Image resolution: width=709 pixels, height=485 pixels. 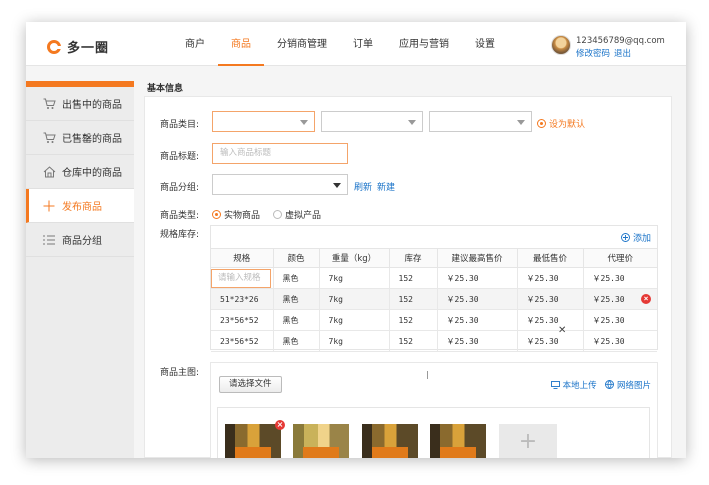 I want to click on col-agent-price: 代理价, so click(x=619, y=258).